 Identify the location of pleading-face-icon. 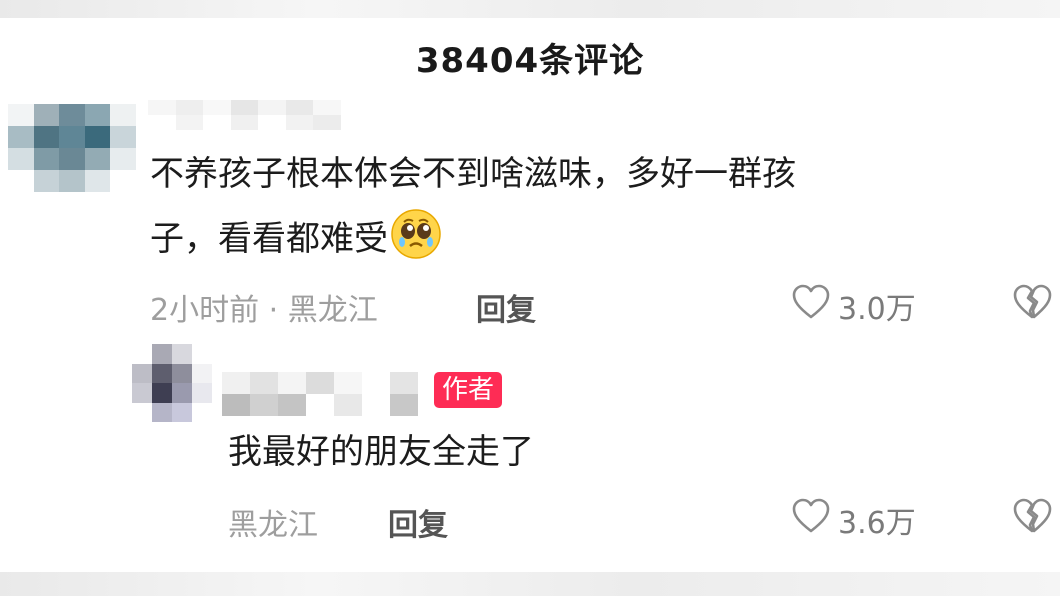
(416, 240).